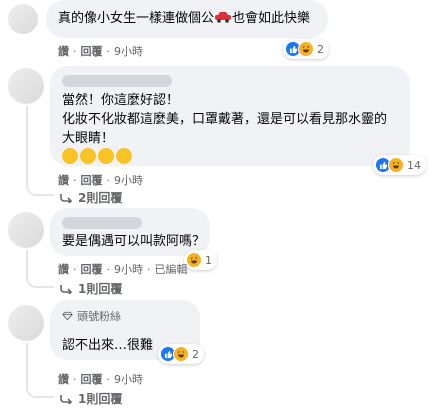  I want to click on reaction-count: 1, so click(208, 260).